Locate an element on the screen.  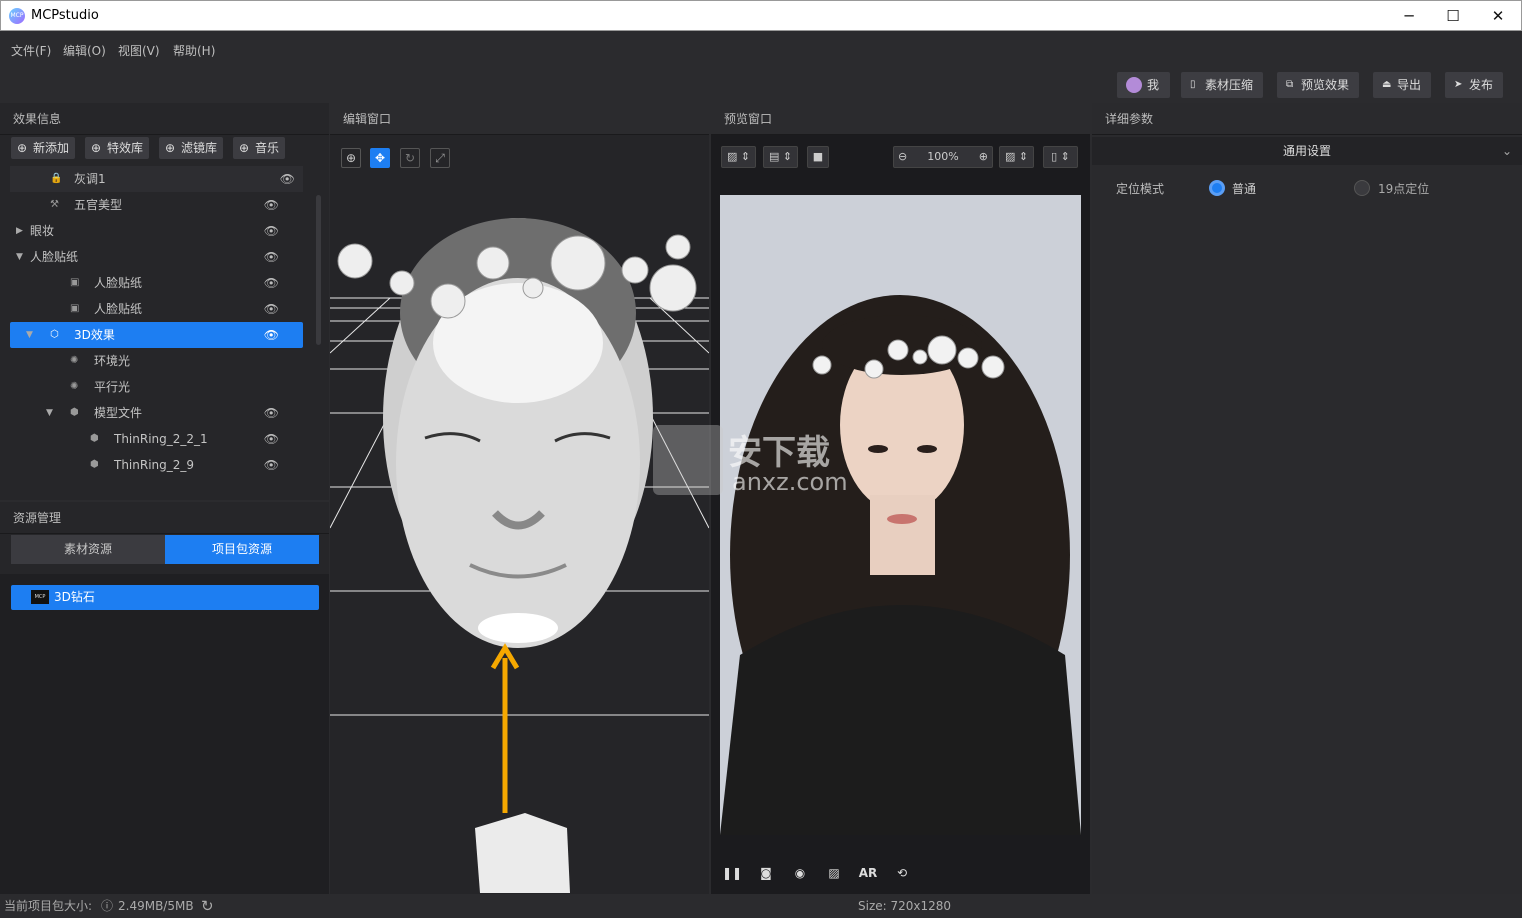
effects-panel-title: 效果信息 is located at coordinates (164, 119).